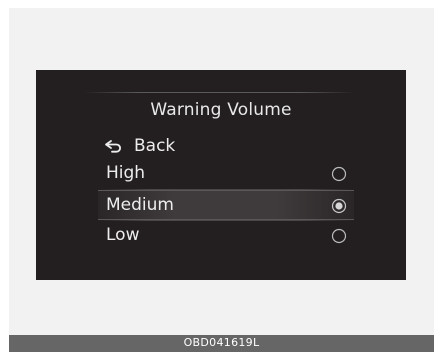  Describe the element at coordinates (126, 173) in the screenshot. I see `option-label: High` at that location.